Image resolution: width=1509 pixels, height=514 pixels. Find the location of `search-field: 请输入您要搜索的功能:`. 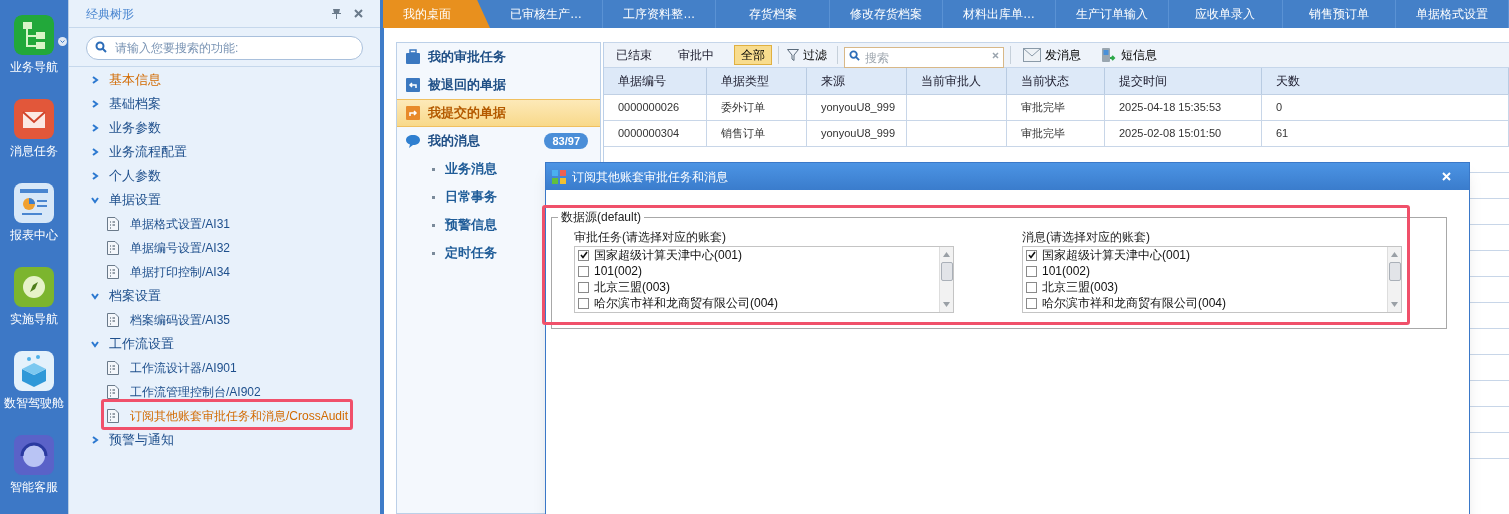

search-field: 请输入您要搜索的功能: is located at coordinates (224, 48).